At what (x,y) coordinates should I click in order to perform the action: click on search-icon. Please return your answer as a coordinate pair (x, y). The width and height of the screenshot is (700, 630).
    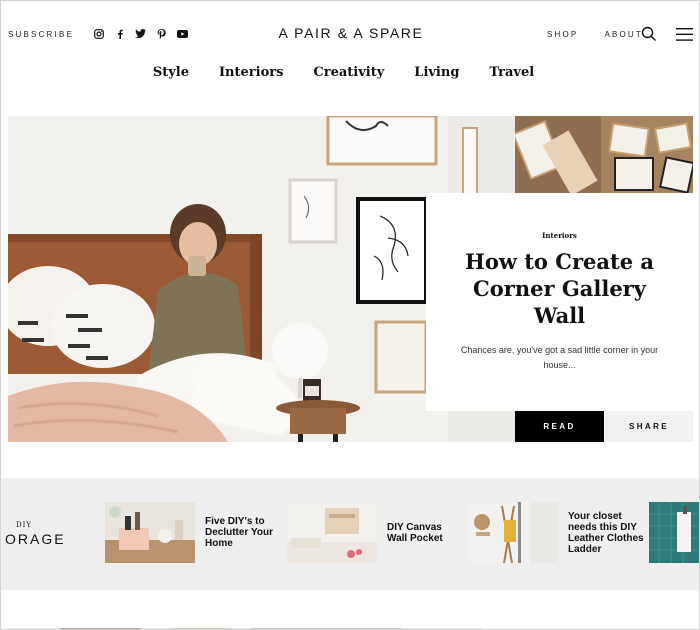
    Looking at the image, I should click on (649, 34).